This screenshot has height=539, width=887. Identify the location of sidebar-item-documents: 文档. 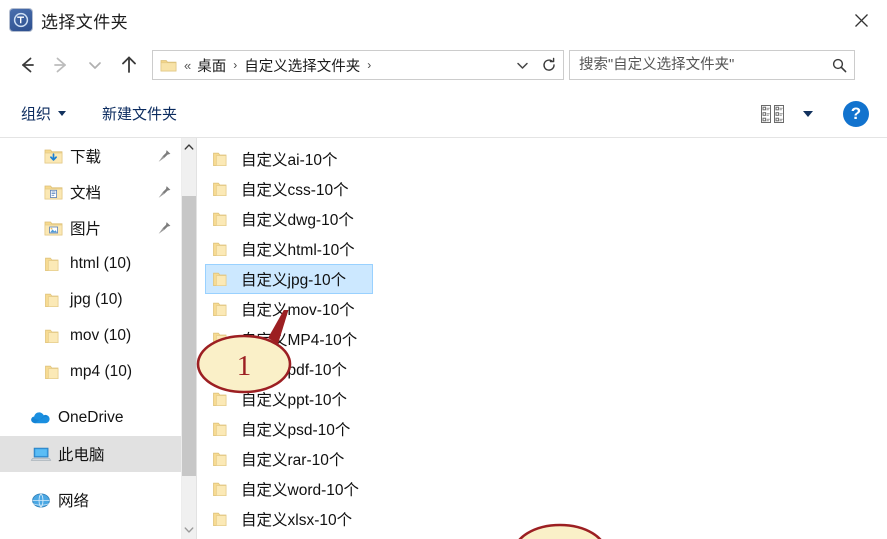
(98, 192).